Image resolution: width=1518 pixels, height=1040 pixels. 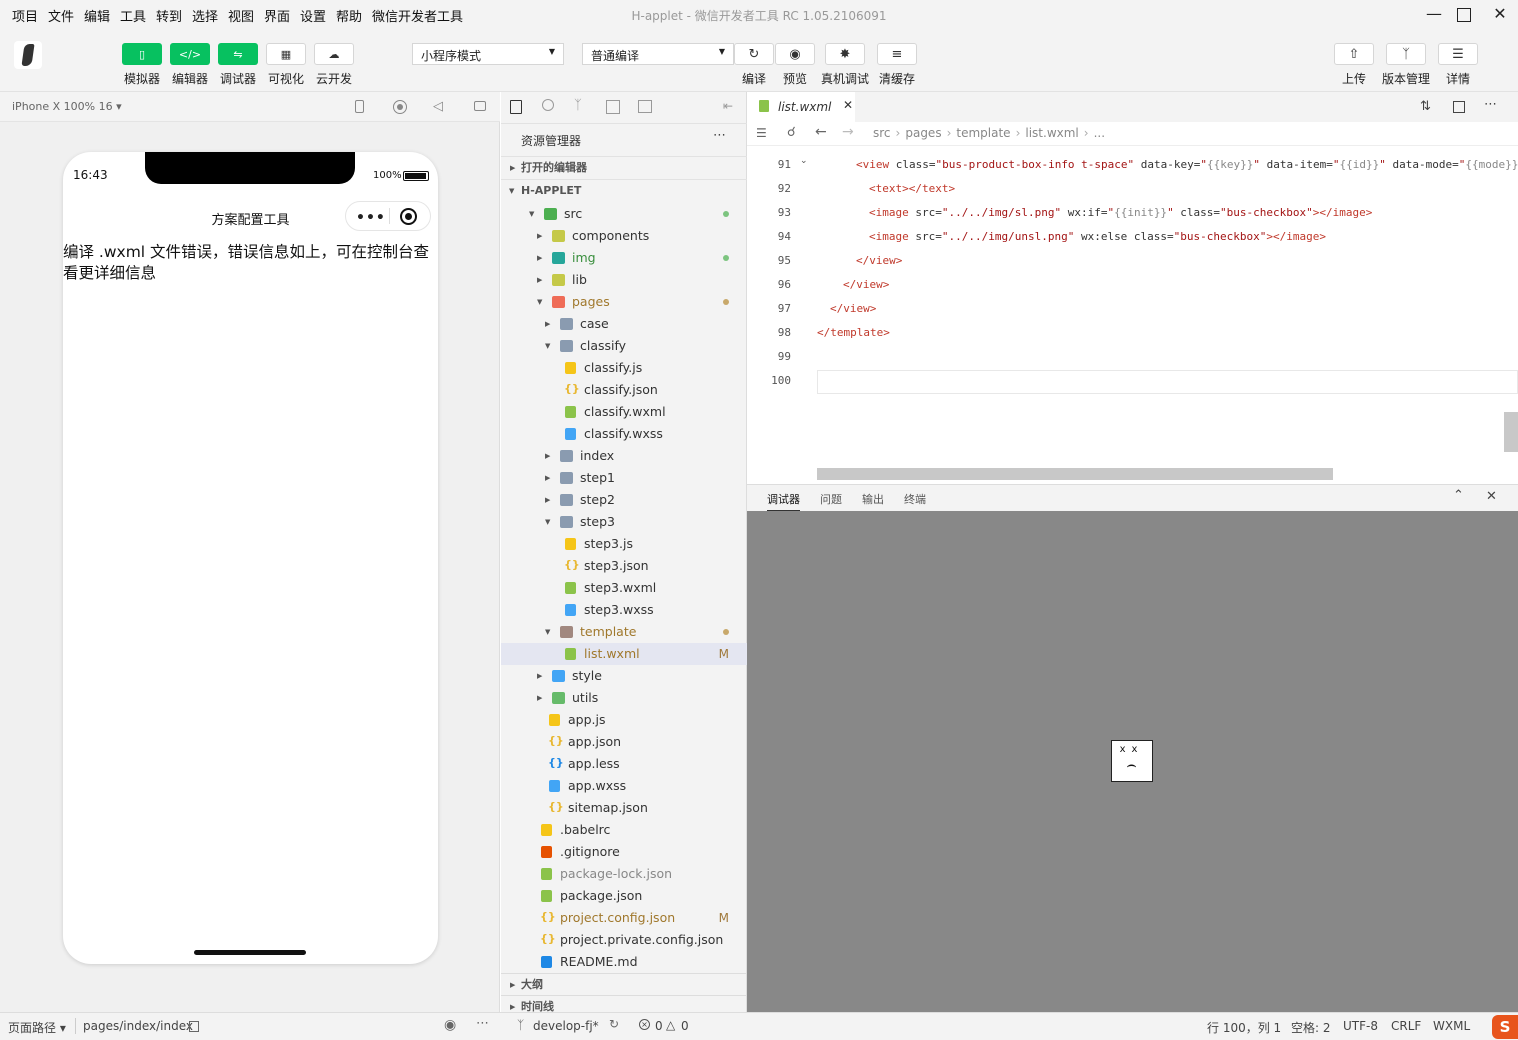 I want to click on tree-item-readme-md: README.md, so click(x=624, y=962).